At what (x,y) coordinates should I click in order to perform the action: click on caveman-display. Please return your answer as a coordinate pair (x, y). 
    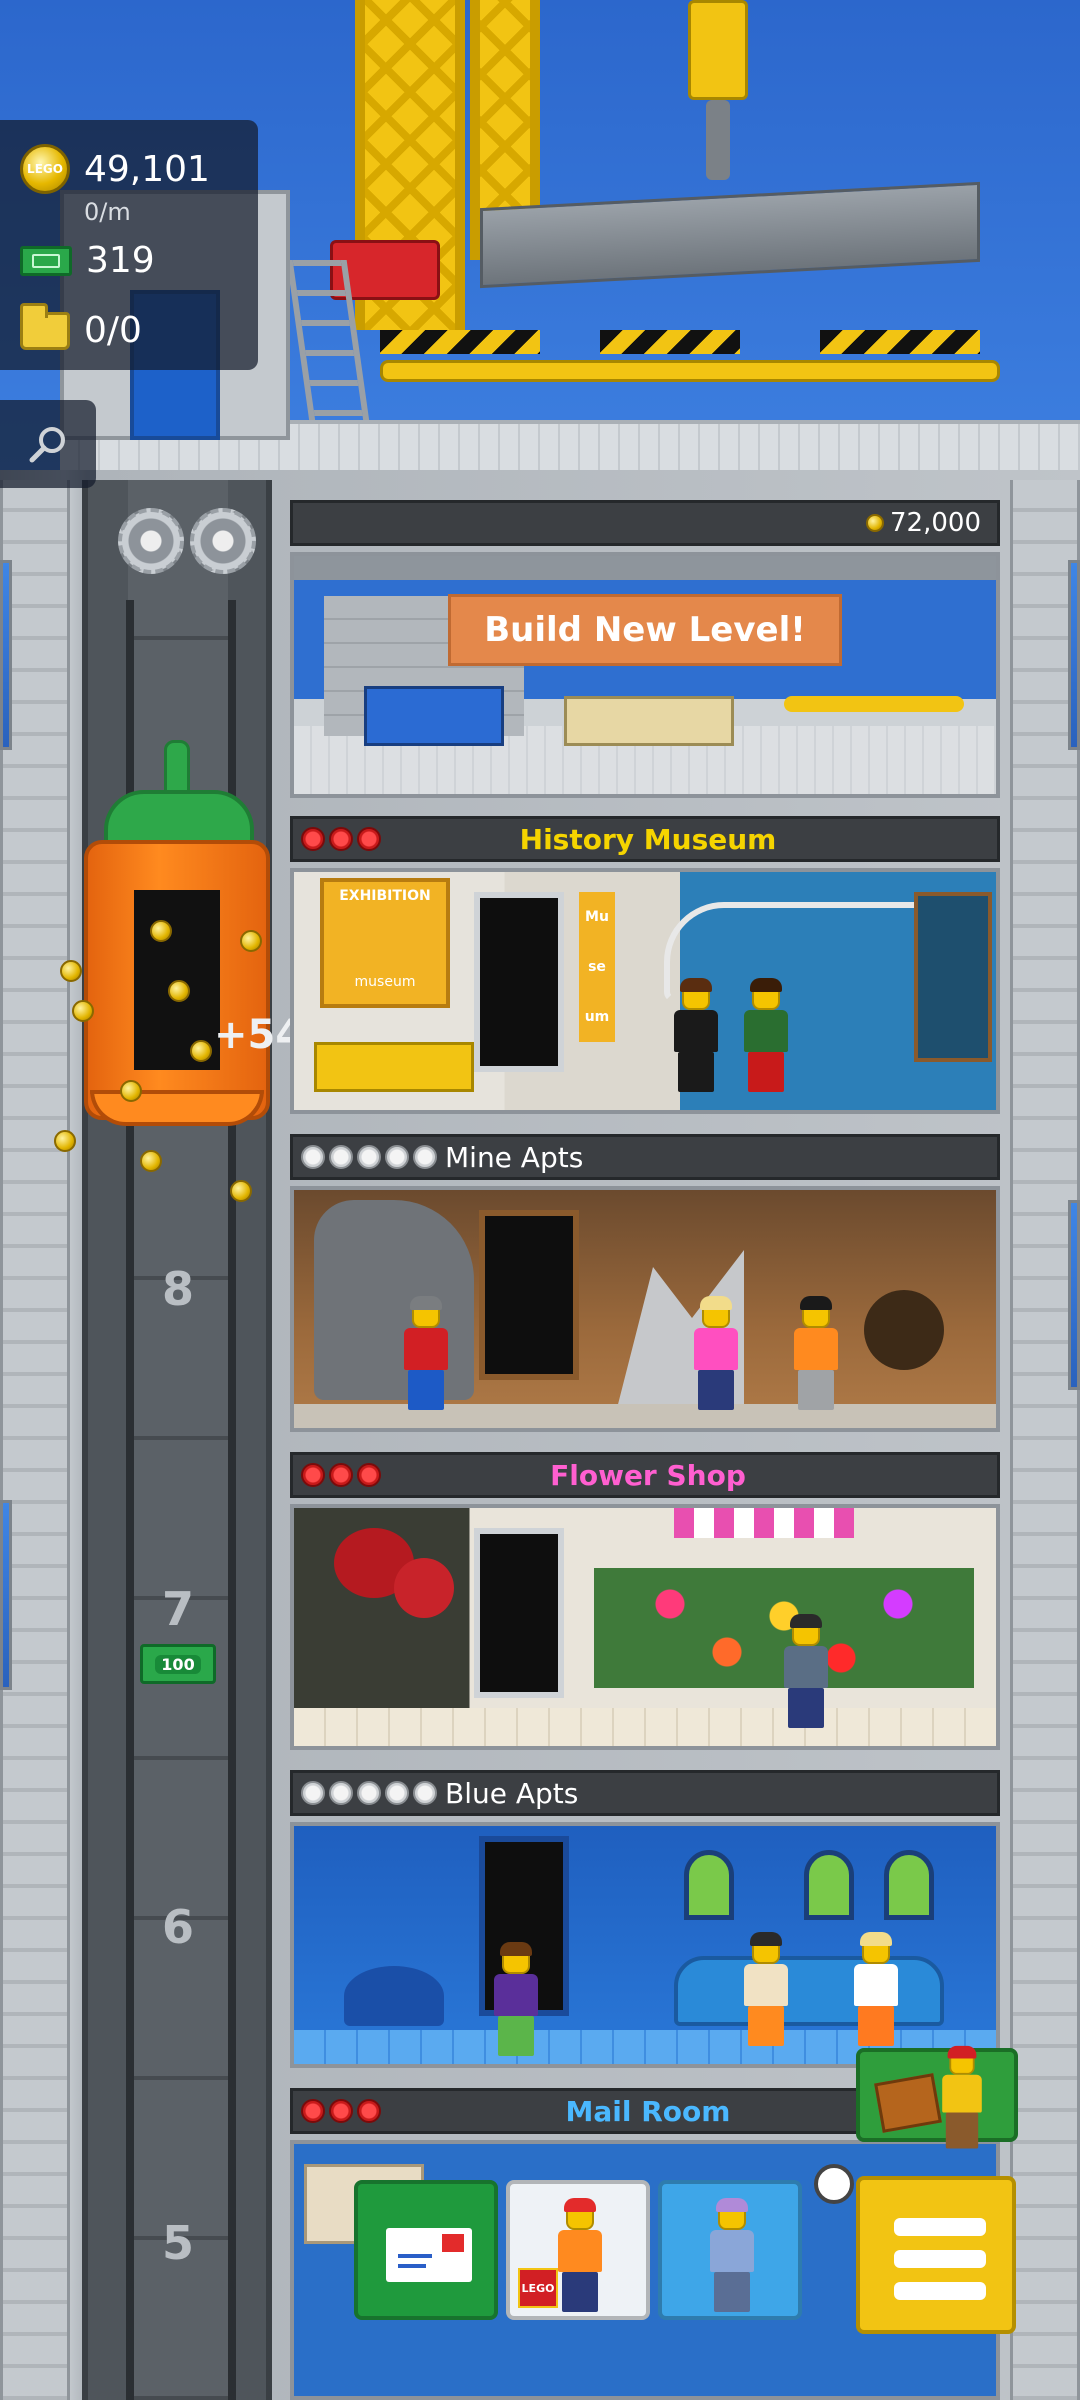
    Looking at the image, I should click on (953, 977).